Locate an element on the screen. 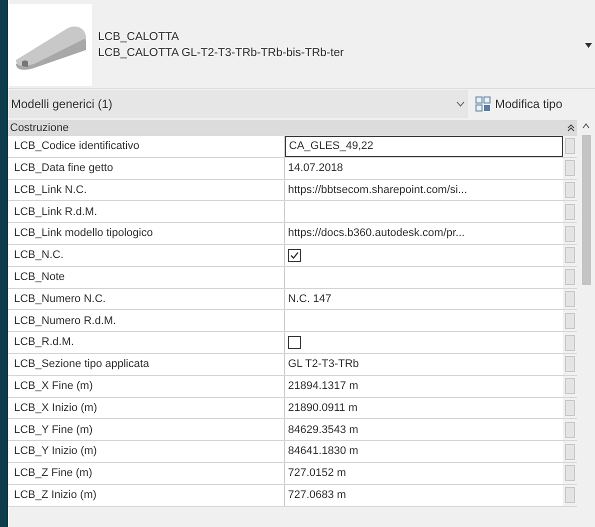 The height and width of the screenshot is (527, 595). scroll-up-icon is located at coordinates (586, 126).